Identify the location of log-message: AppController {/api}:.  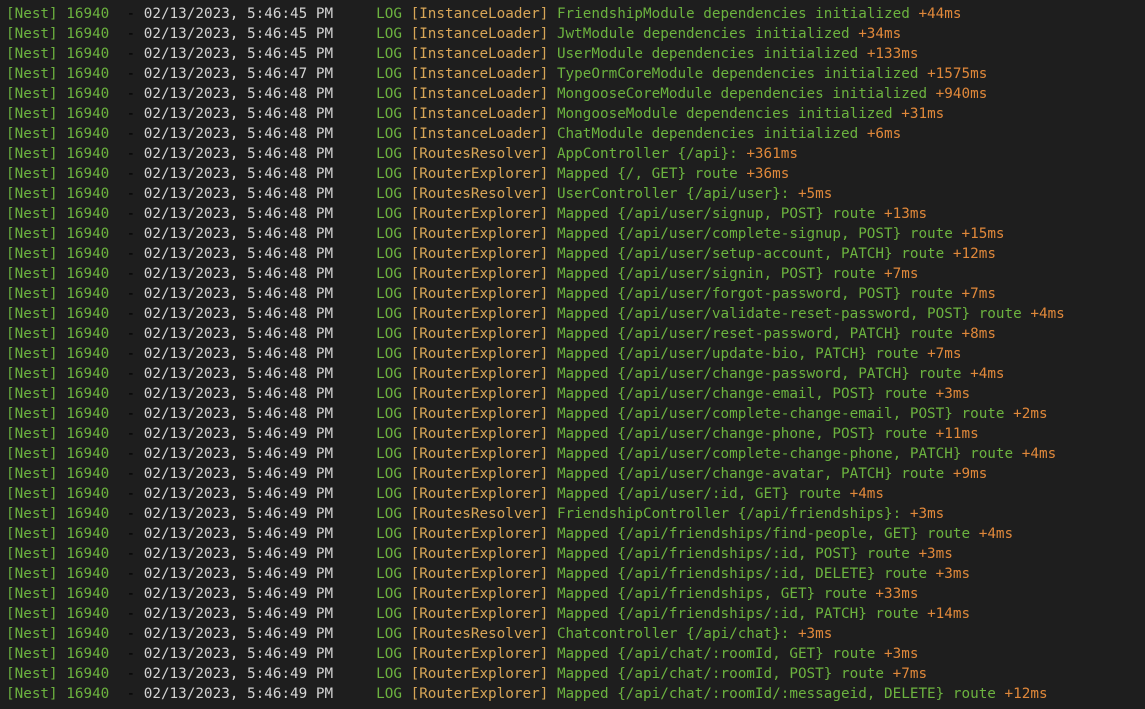
(647, 154).